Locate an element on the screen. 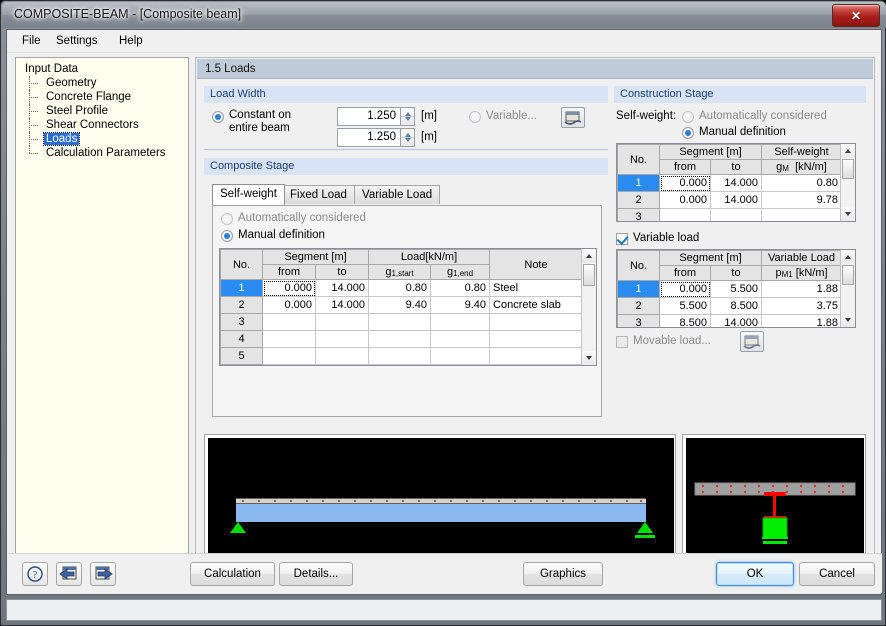 The width and height of the screenshot is (886, 626). table-row: 1 0.000 5.500 1.88 is located at coordinates (729, 289).